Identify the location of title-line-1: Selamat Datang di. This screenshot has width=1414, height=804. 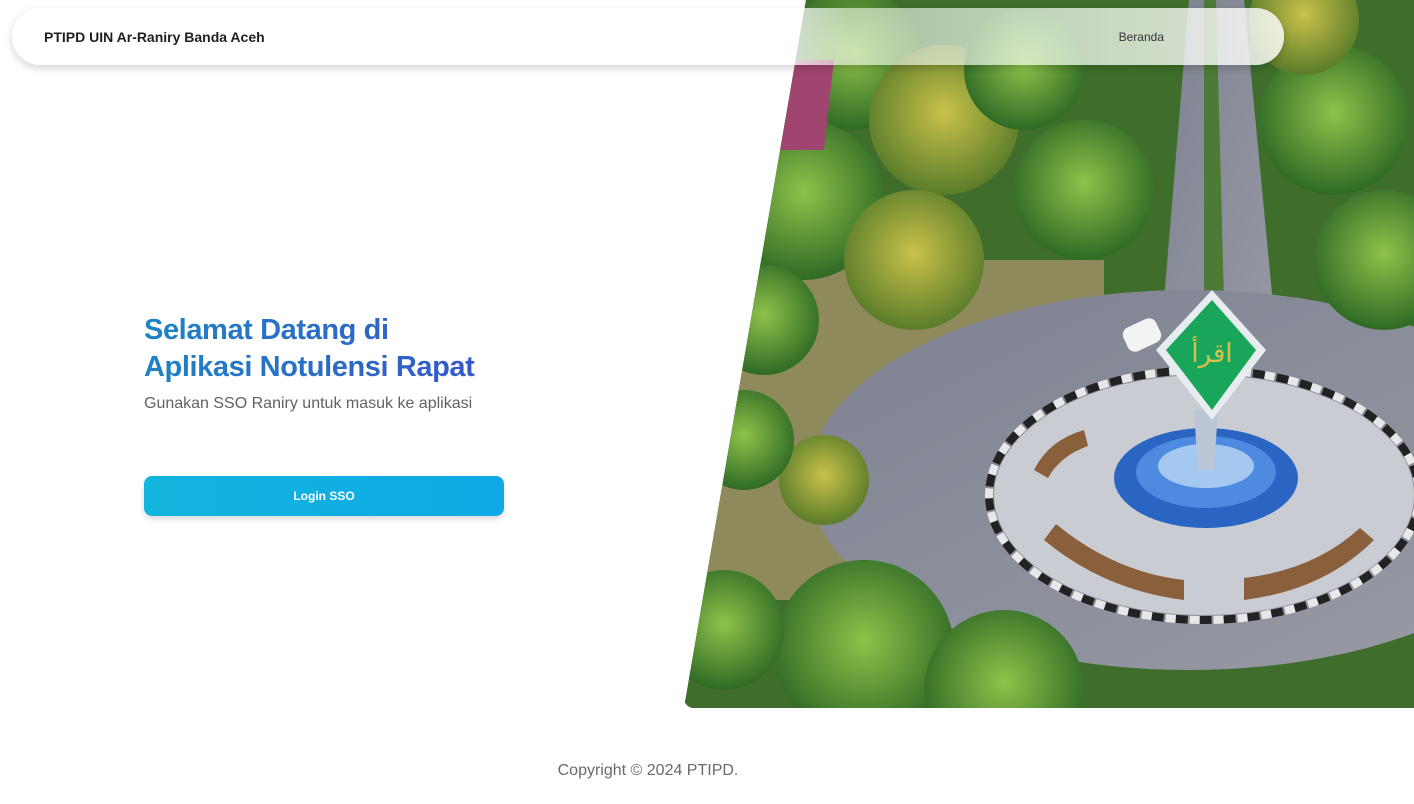
(266, 330).